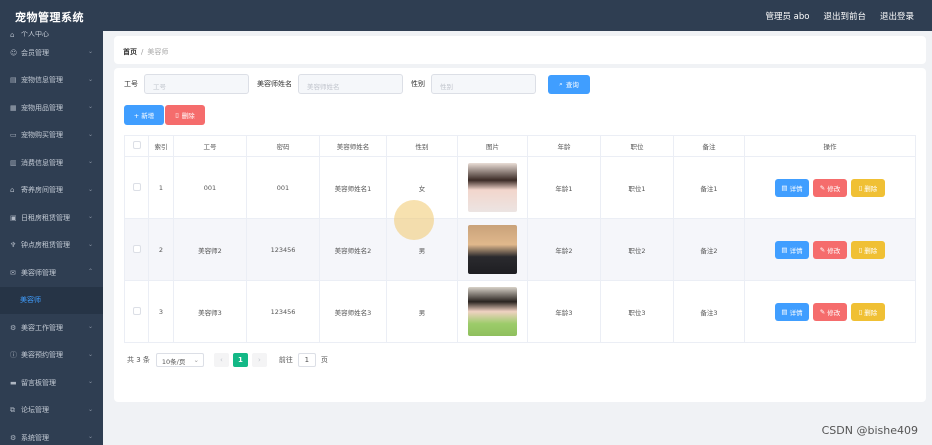  What do you see at coordinates (306, 360) in the screenshot?
I see `goto-page-input: 1` at bounding box center [306, 360].